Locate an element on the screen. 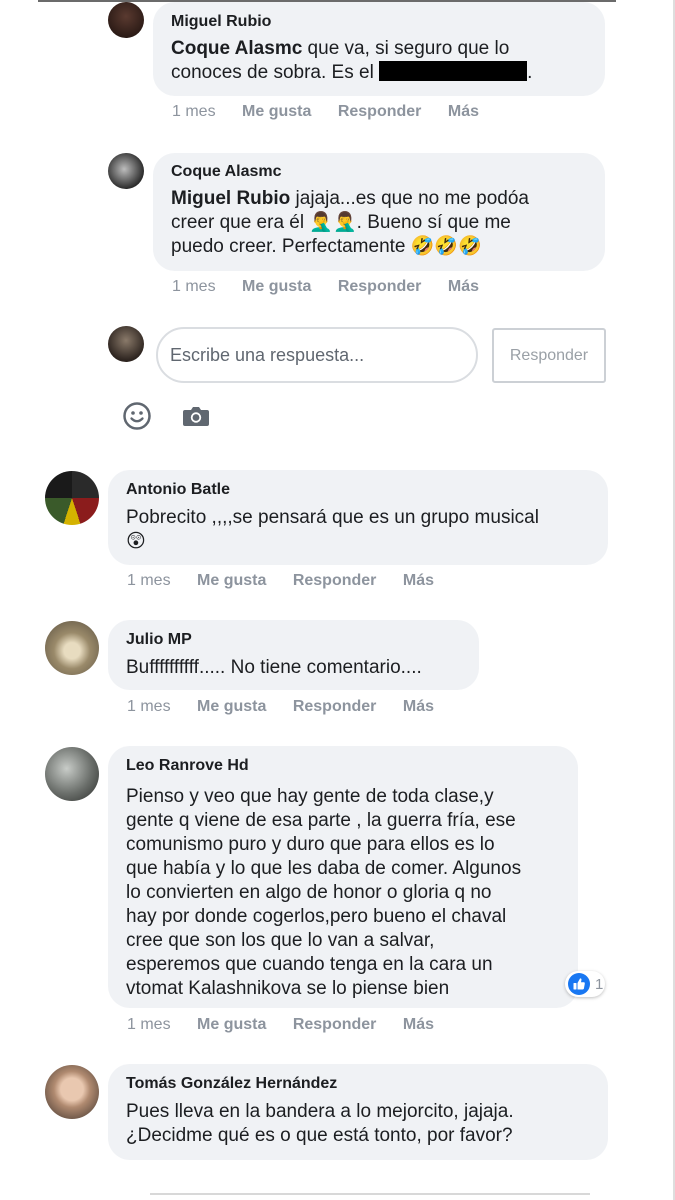 This screenshot has height=1200, width=675. reaction-badge: 1 is located at coordinates (585, 984).